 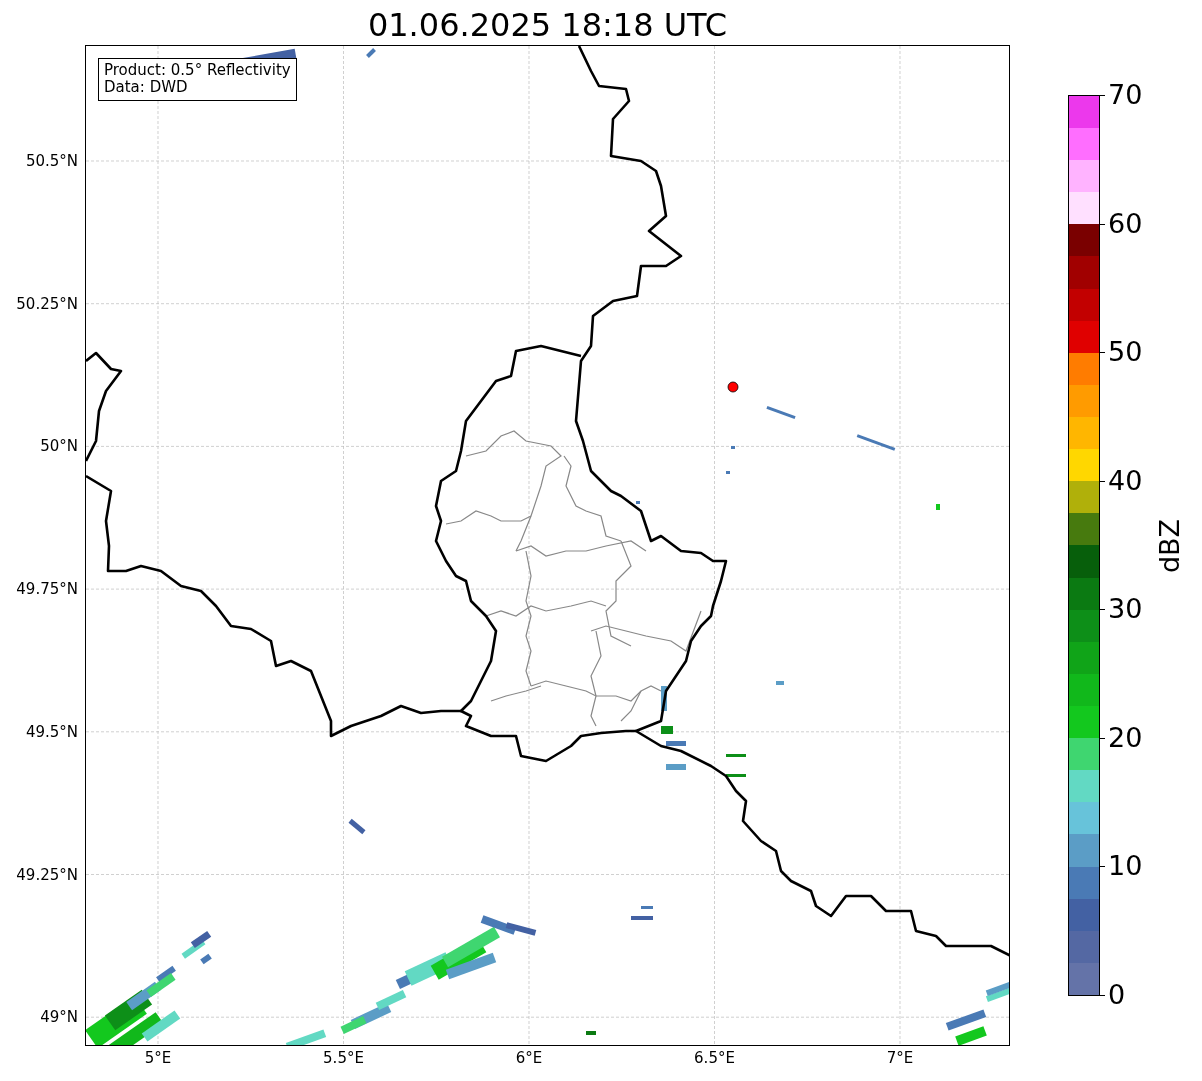 I want to click on longitude-label: 5.5°E, so click(x=343, y=1058).